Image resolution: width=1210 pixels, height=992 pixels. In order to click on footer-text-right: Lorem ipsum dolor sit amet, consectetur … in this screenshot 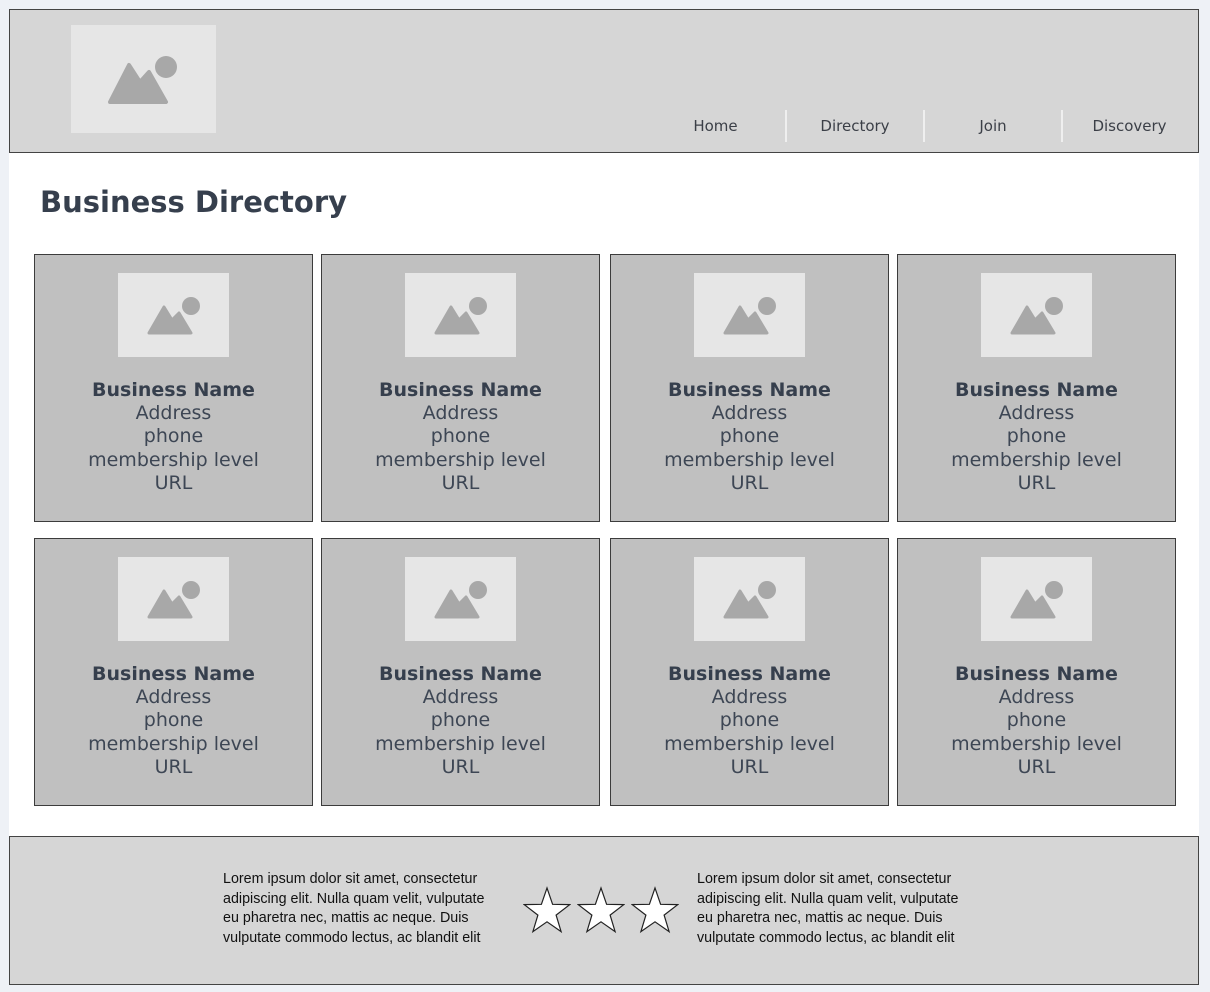, I will do `click(839, 909)`.